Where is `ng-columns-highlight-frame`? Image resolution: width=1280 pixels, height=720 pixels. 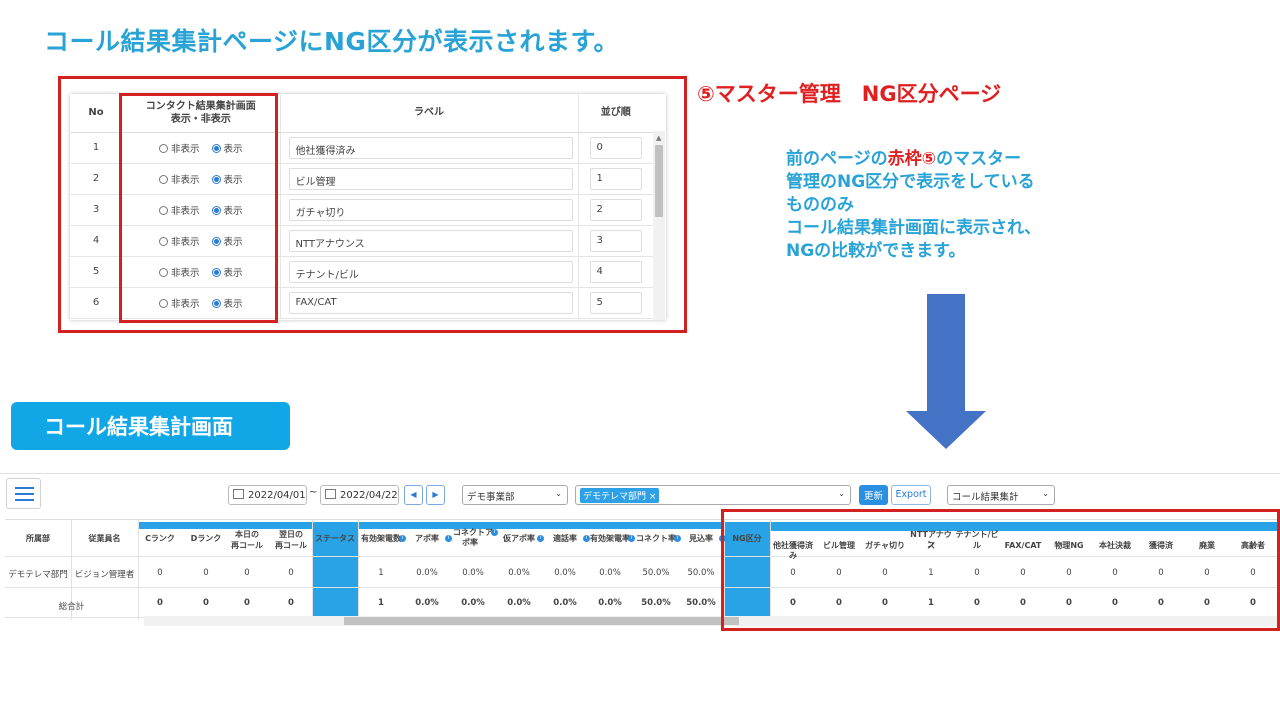
ng-columns-highlight-frame is located at coordinates (1000, 570).